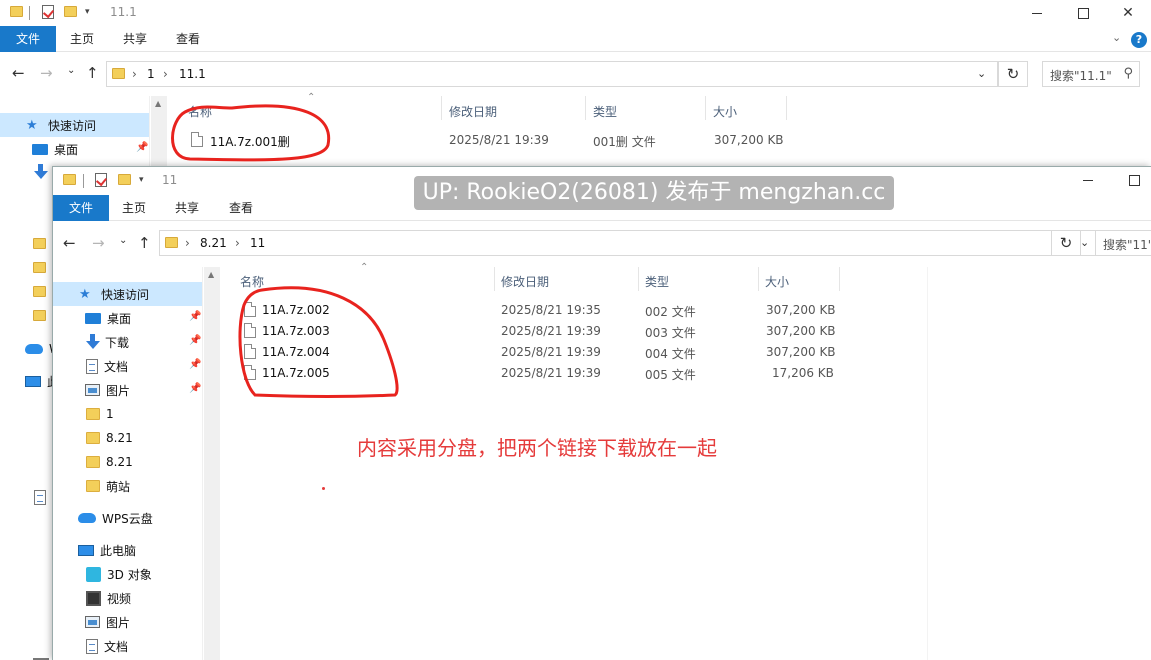 This screenshot has width=1151, height=660. I want to click on sidebar-item-label: 视频, so click(119, 598).